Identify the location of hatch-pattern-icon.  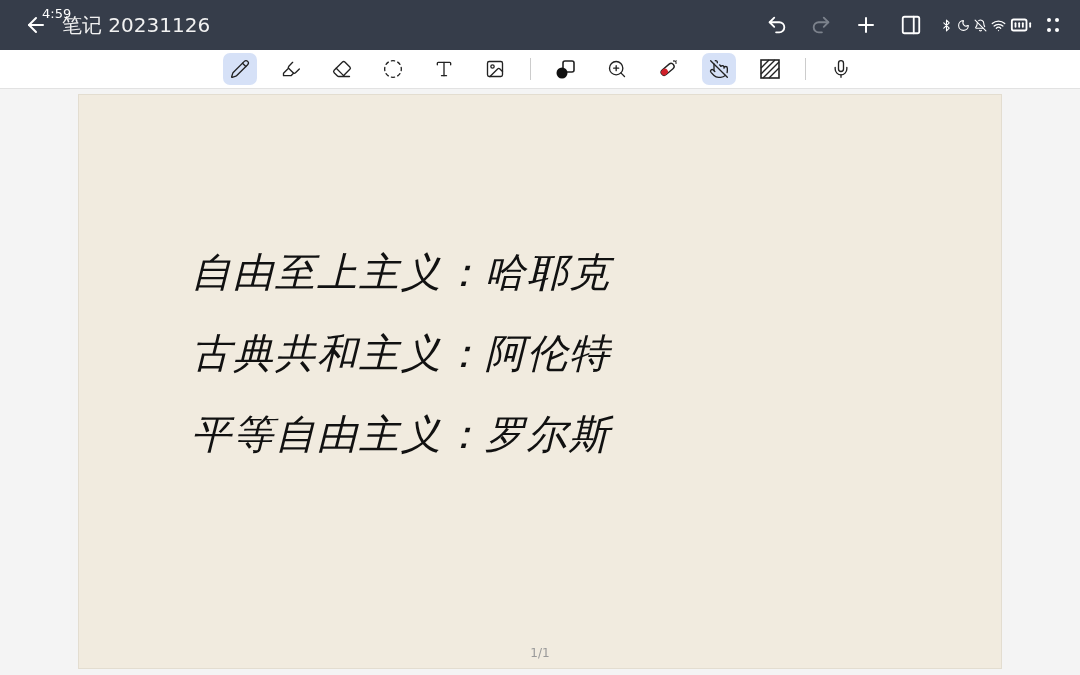
(769, 69).